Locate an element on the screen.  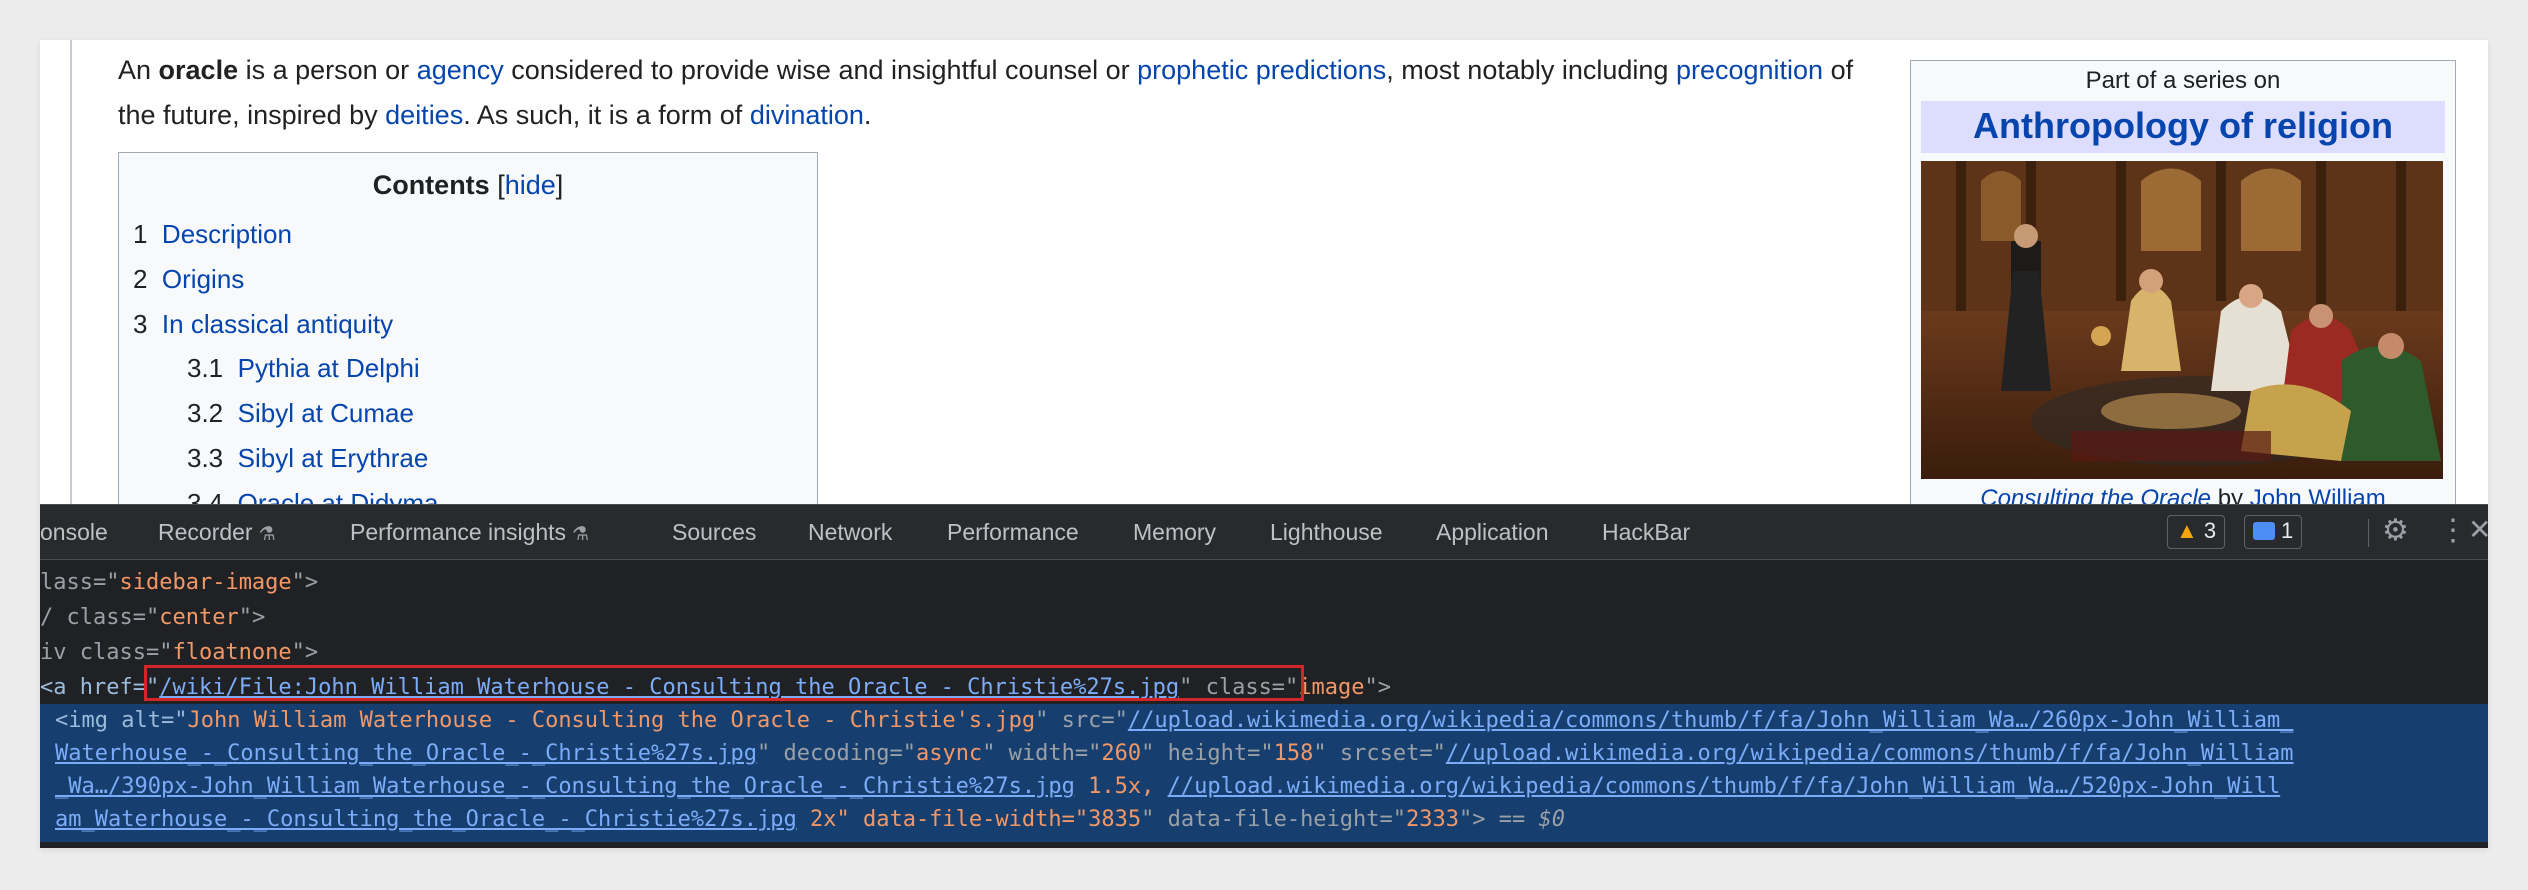
image-caption: Consulting the Oracle by John William is located at coordinates (2183, 494).